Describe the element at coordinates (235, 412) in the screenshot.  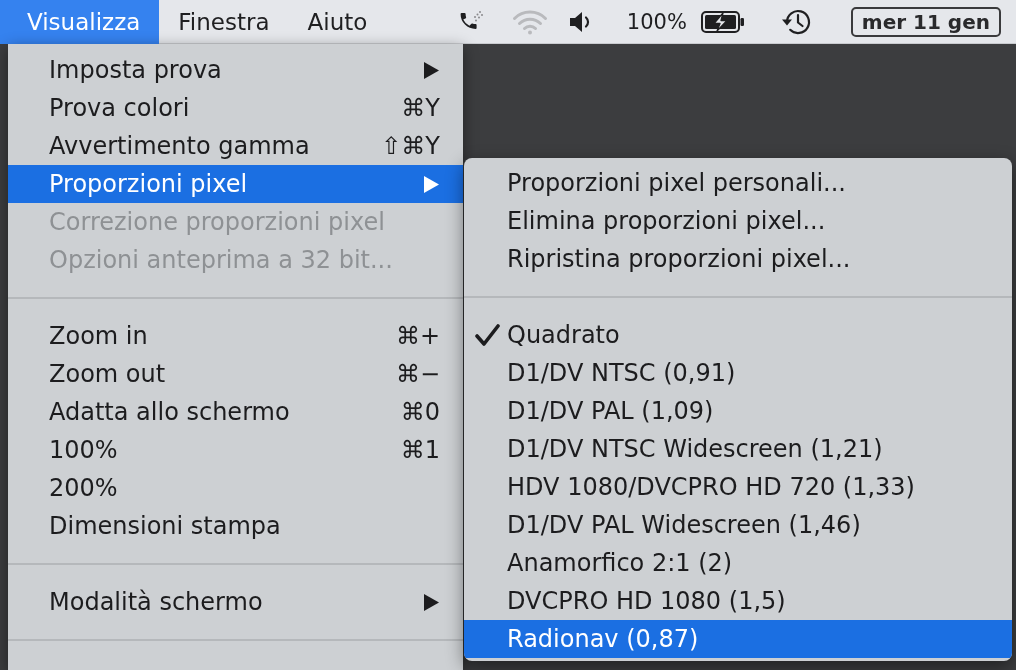
I see `menu-item: Adatta allo schermo ⌘0` at that location.